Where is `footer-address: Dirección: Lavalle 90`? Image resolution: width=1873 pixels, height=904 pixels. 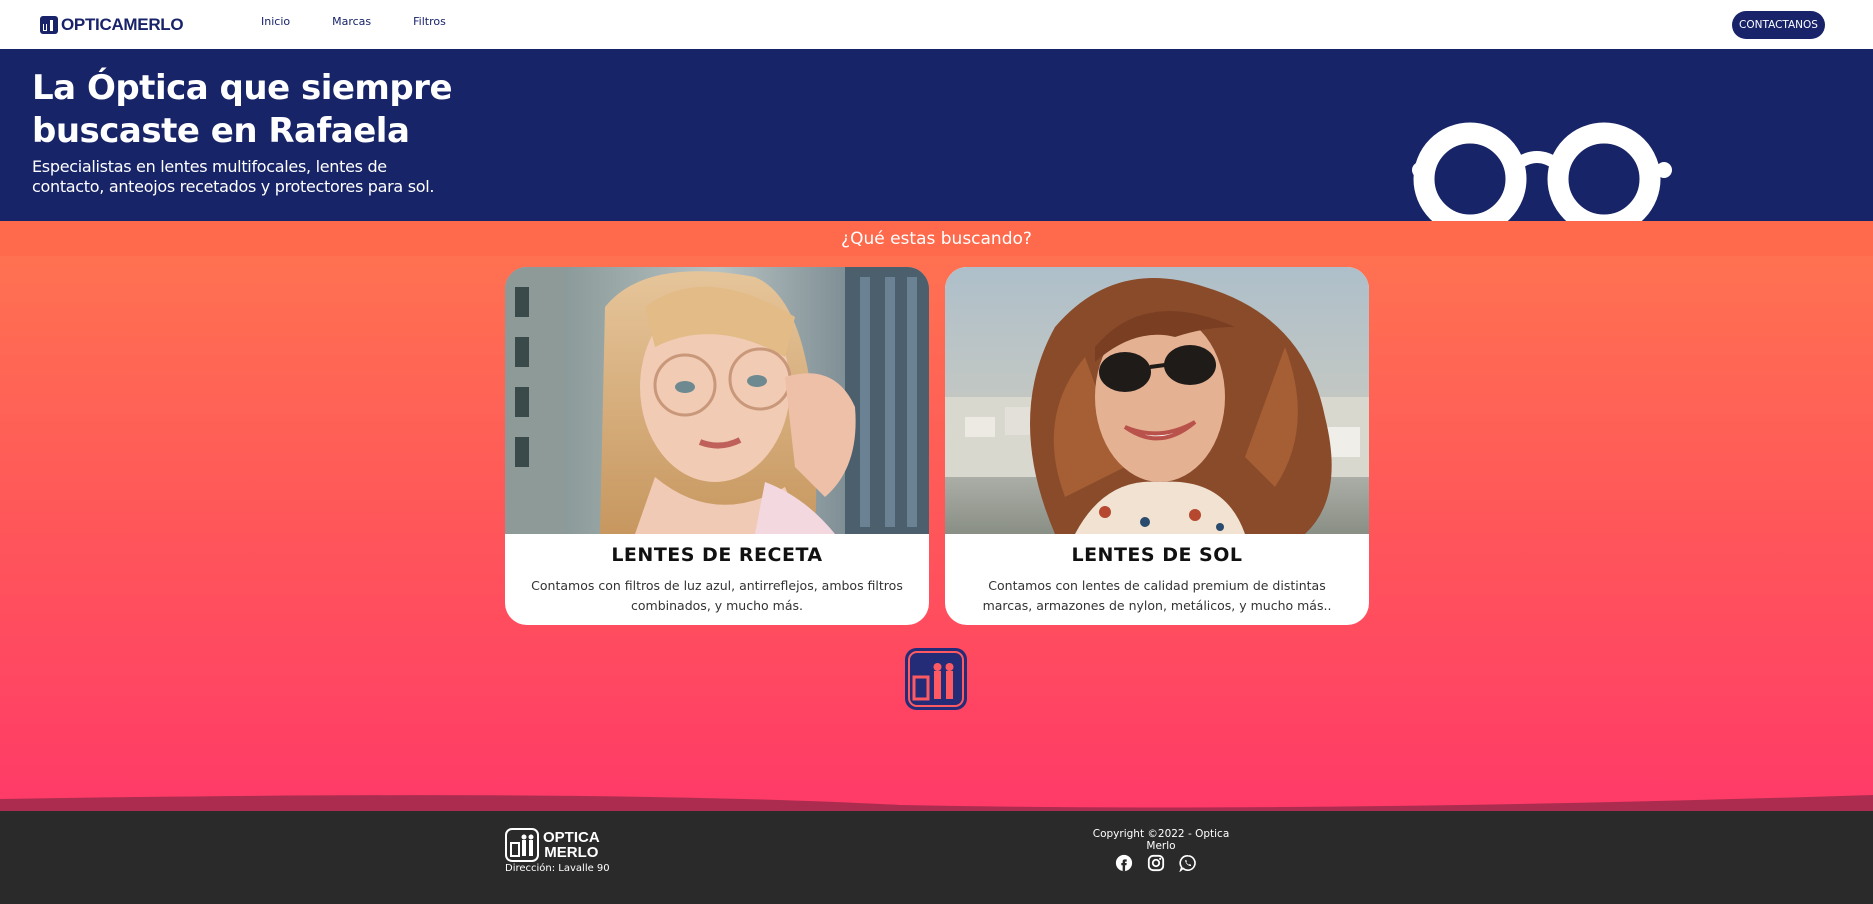 footer-address: Dirección: Lavalle 90 is located at coordinates (557, 868).